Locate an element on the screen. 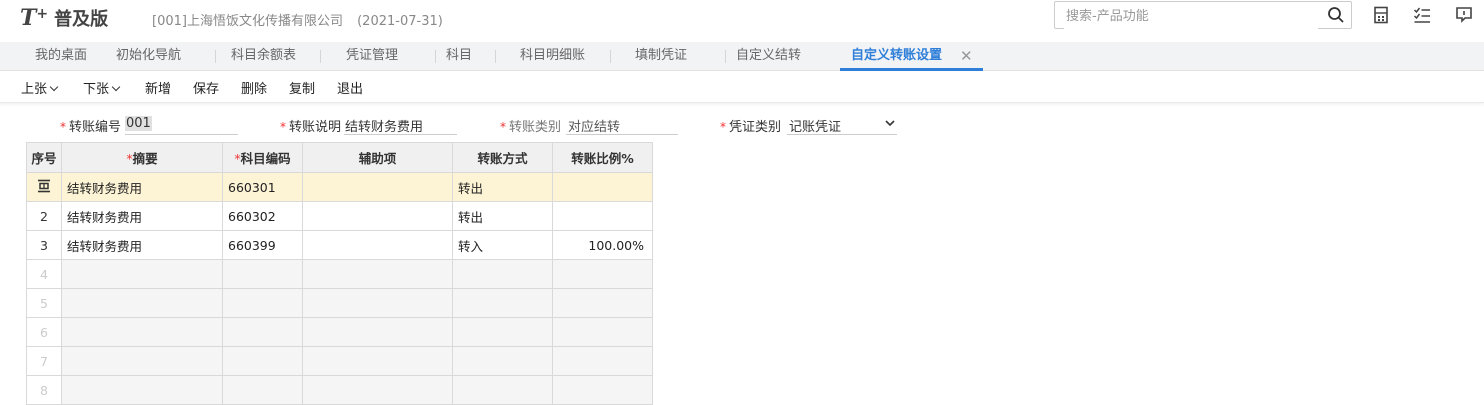 The width and height of the screenshot is (1484, 405). table-row: 8 is located at coordinates (339, 390).